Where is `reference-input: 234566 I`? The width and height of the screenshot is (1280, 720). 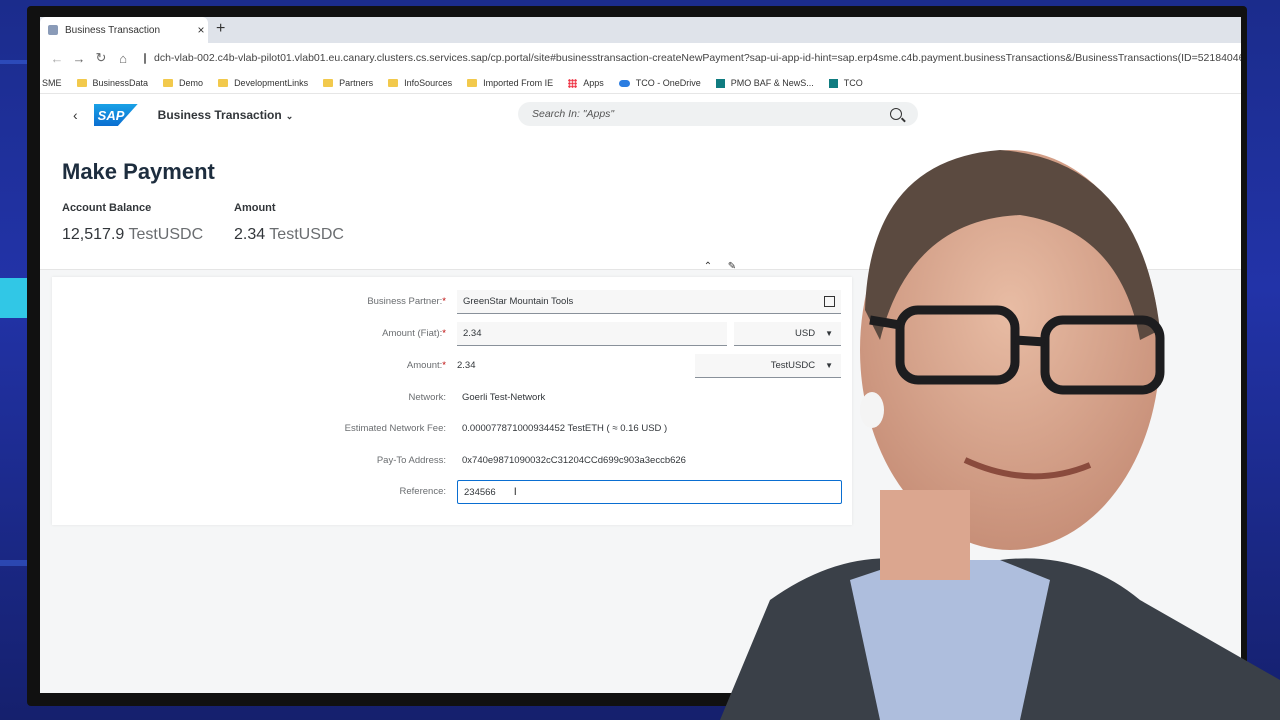 reference-input: 234566 I is located at coordinates (649, 492).